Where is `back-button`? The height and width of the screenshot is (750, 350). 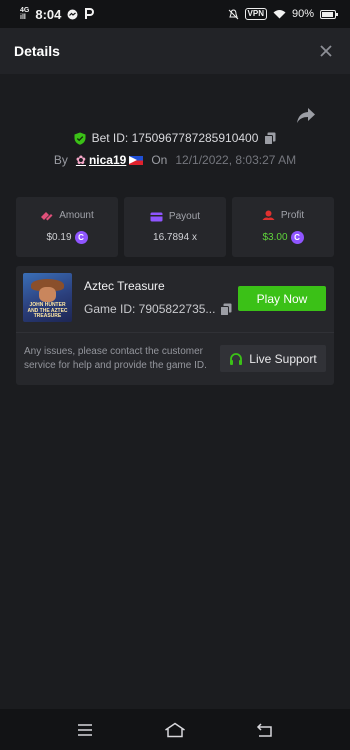 back-button is located at coordinates (265, 730).